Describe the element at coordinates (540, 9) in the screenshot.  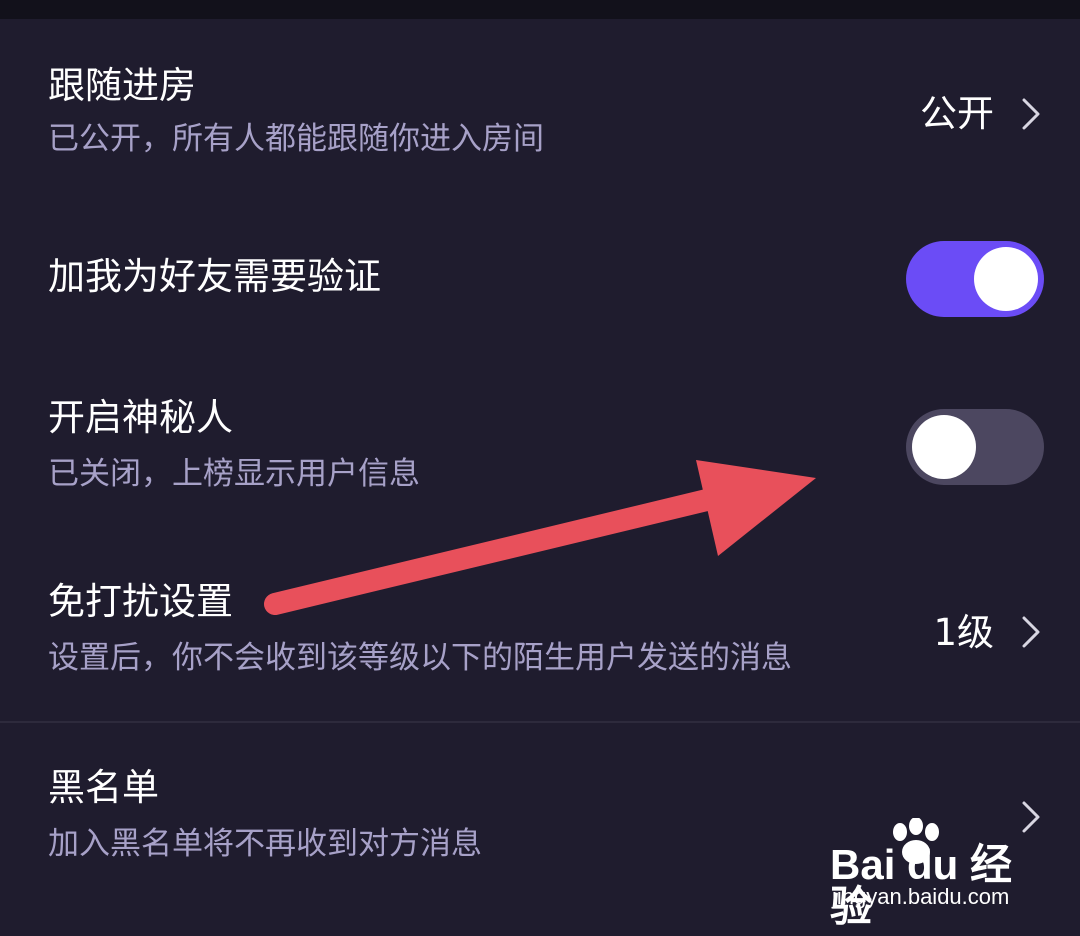
I see `top-bar-strip` at that location.